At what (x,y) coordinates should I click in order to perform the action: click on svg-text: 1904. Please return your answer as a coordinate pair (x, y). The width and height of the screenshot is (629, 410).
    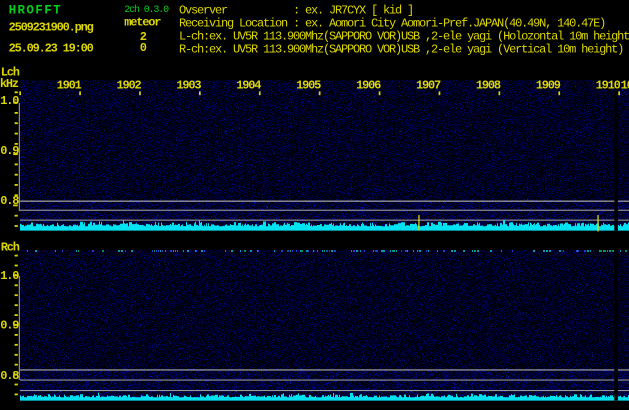
    Looking at the image, I should click on (248, 86).